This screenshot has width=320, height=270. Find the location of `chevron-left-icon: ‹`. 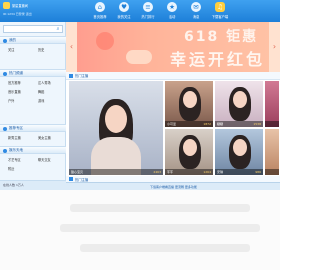

chevron-left-icon: ‹ is located at coordinates (71, 47).